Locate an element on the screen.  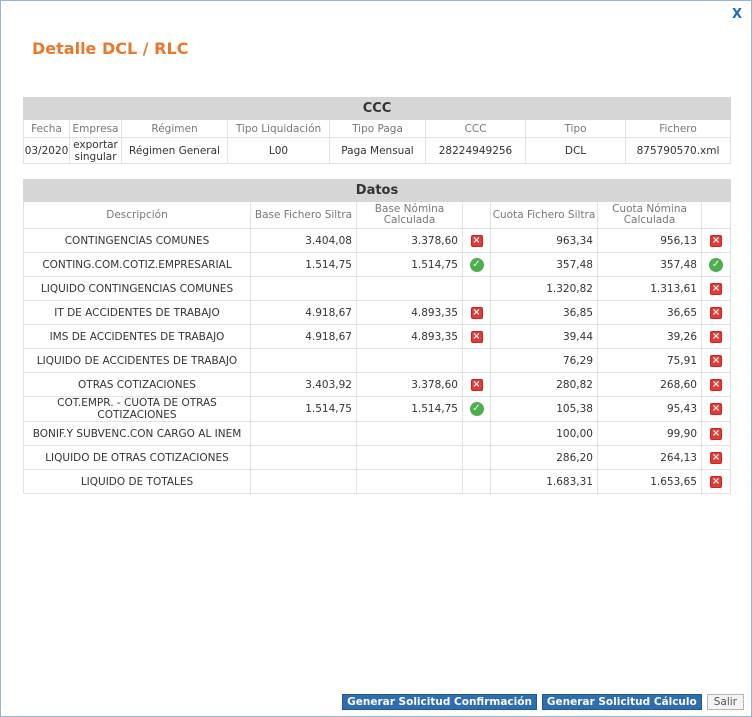
cuota-nomina-cell: 95,43 is located at coordinates (649, 409).